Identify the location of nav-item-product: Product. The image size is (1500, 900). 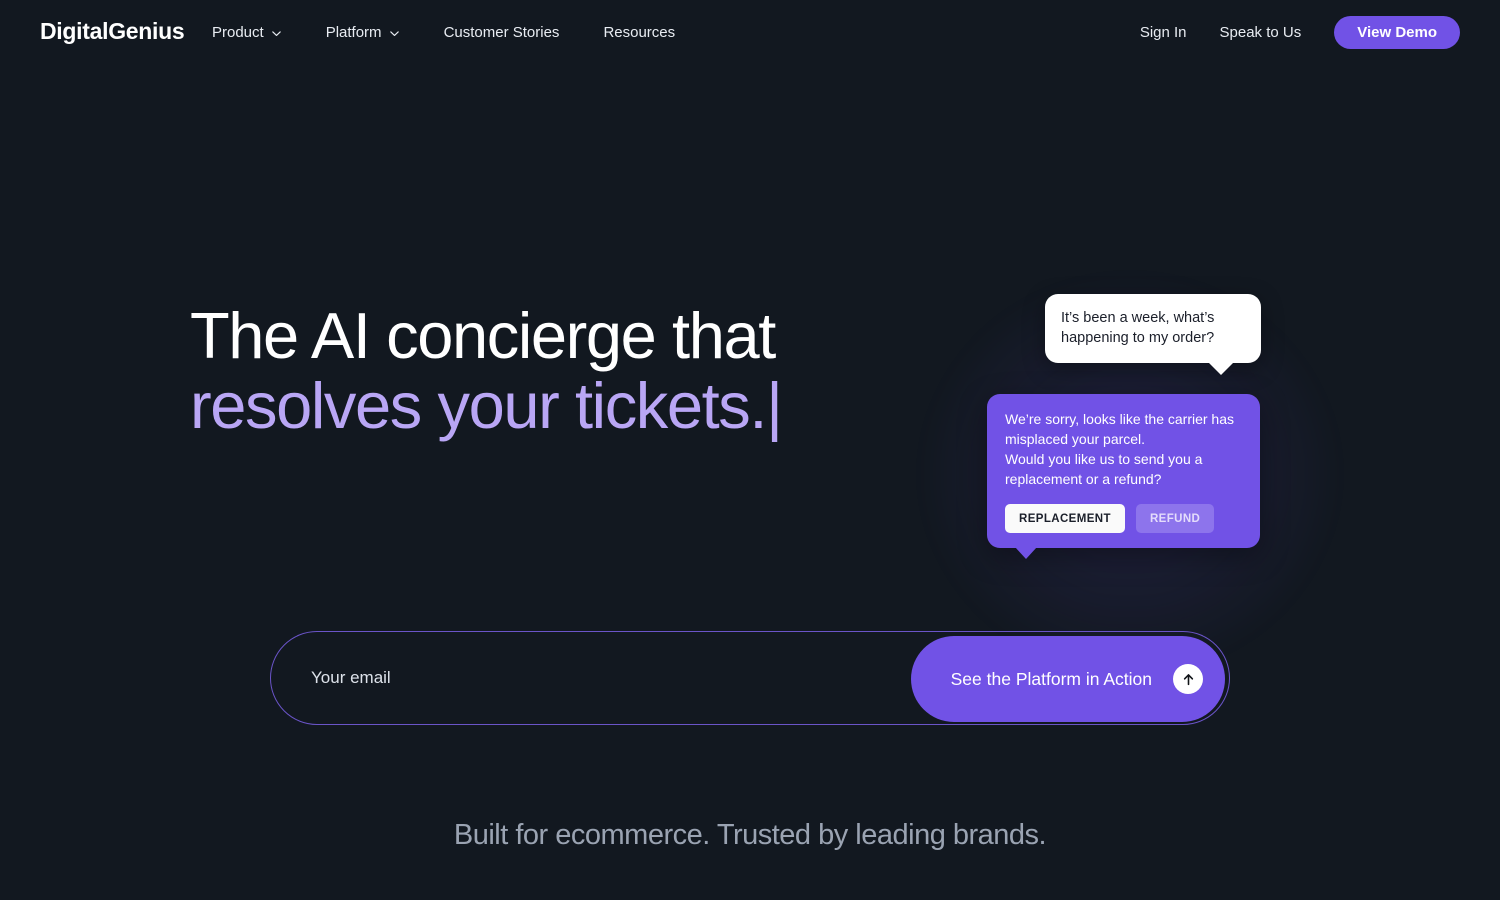
(247, 32).